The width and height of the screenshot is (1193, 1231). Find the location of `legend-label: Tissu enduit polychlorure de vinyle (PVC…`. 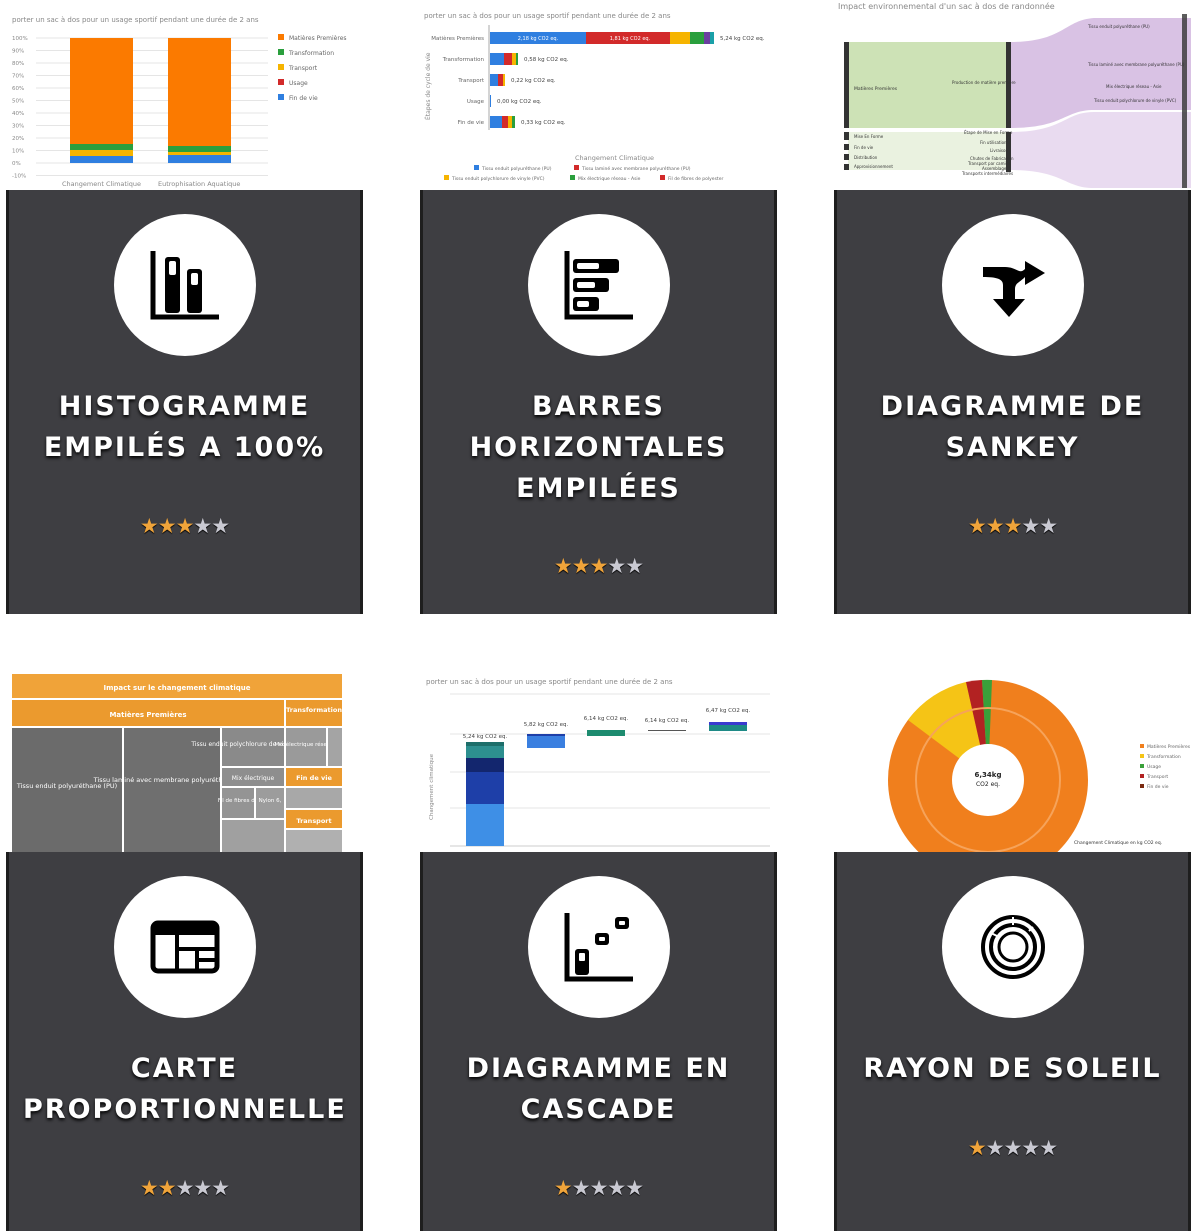

legend-label: Tissu enduit polychlorure de vinyle (PVC… is located at coordinates (498, 179).